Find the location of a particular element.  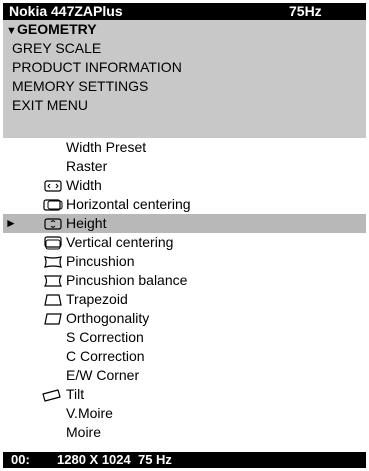

submenu-item-vertical-centering: Vertical centering is located at coordinates (184, 242).